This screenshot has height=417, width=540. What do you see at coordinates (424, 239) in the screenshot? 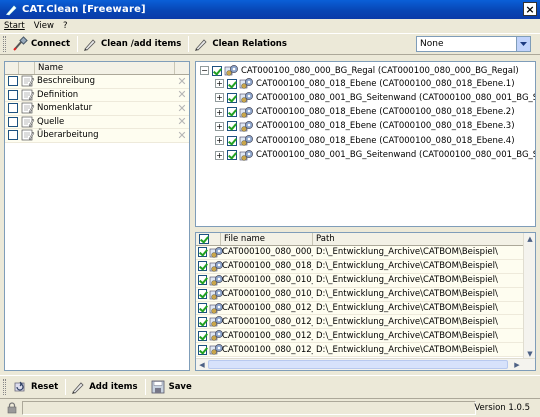
I see `path-column-header: Path` at bounding box center [424, 239].